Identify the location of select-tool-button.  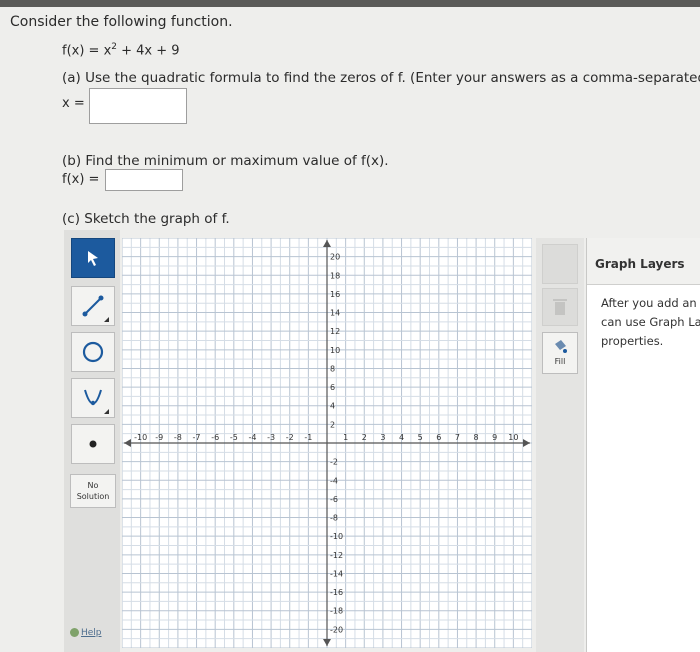
(93, 258).